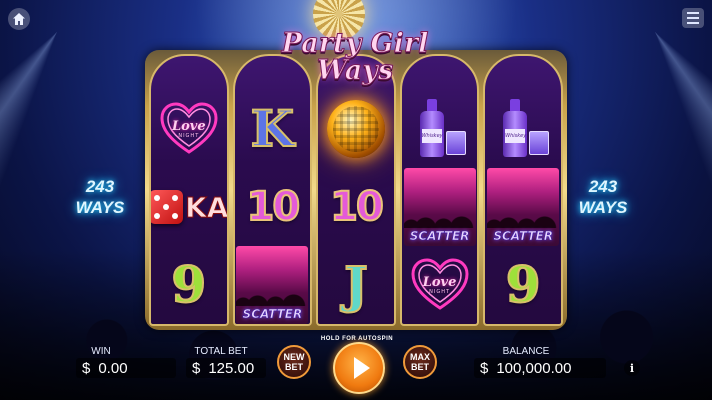  Describe the element at coordinates (100, 197) in the screenshot. I see `ways-badge-left: 243 WAYS` at that location.